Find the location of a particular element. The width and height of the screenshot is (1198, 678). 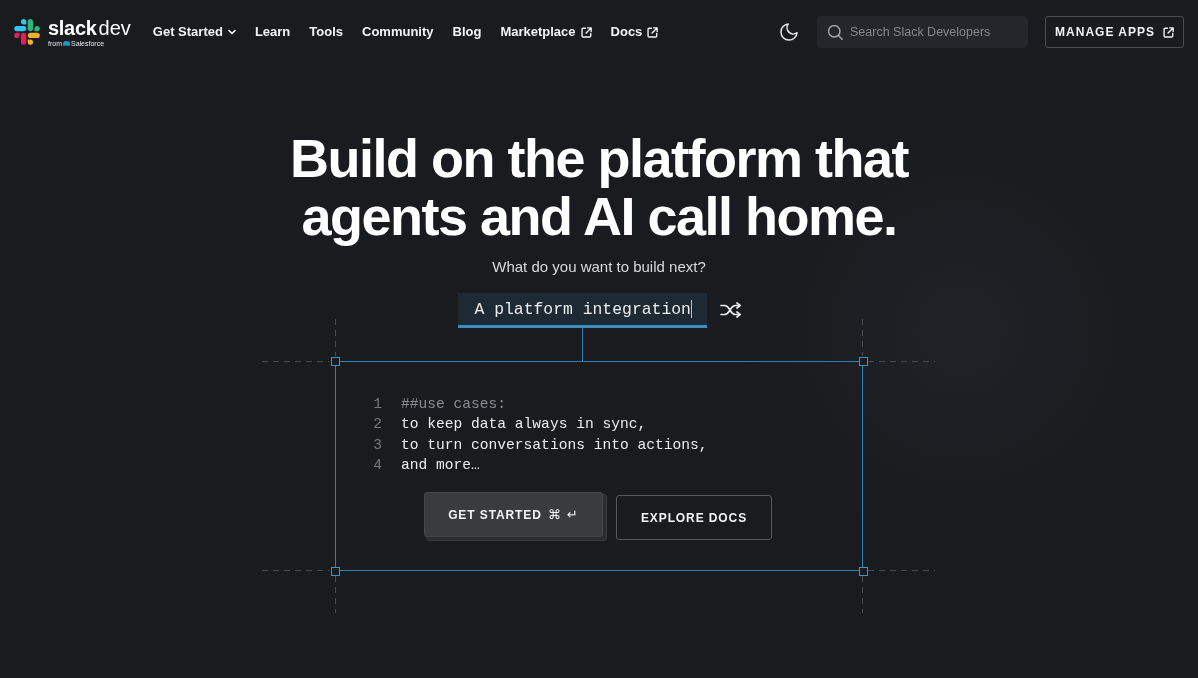

search-field: Search Slack Developers is located at coordinates (922, 32).